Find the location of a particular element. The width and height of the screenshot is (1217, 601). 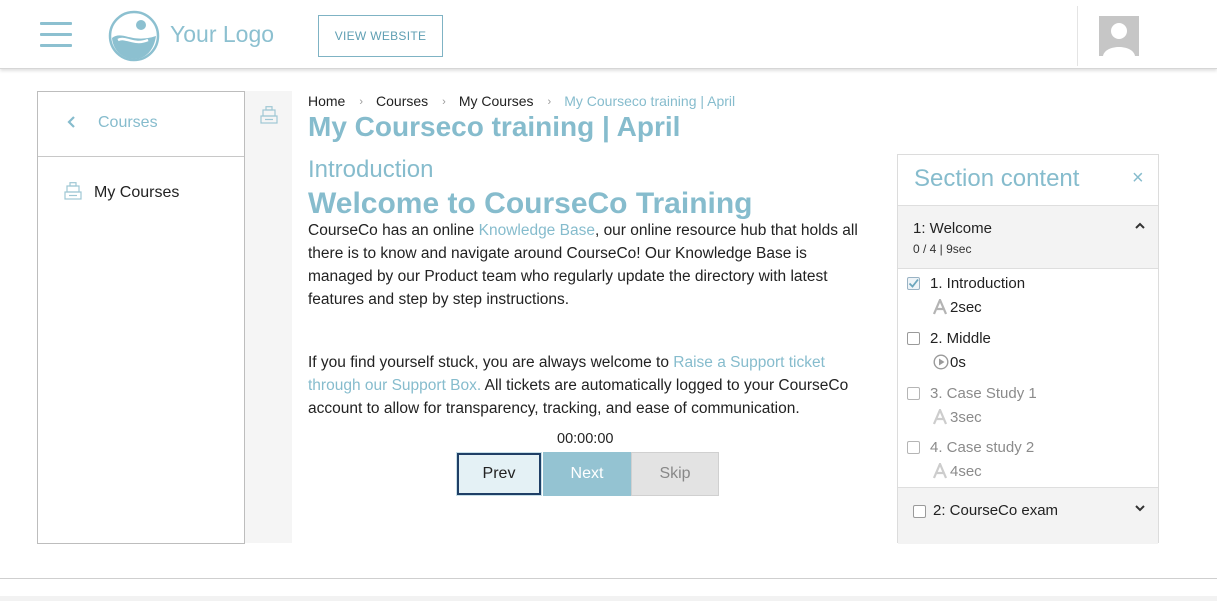

section-title: 2: CourseCo exam is located at coordinates (996, 510).